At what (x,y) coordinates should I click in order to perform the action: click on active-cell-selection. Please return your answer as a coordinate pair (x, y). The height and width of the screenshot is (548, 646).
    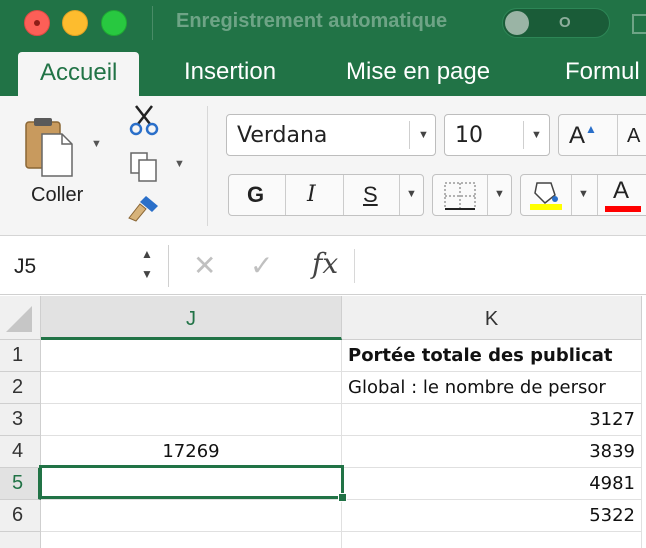
    Looking at the image, I should click on (191, 482).